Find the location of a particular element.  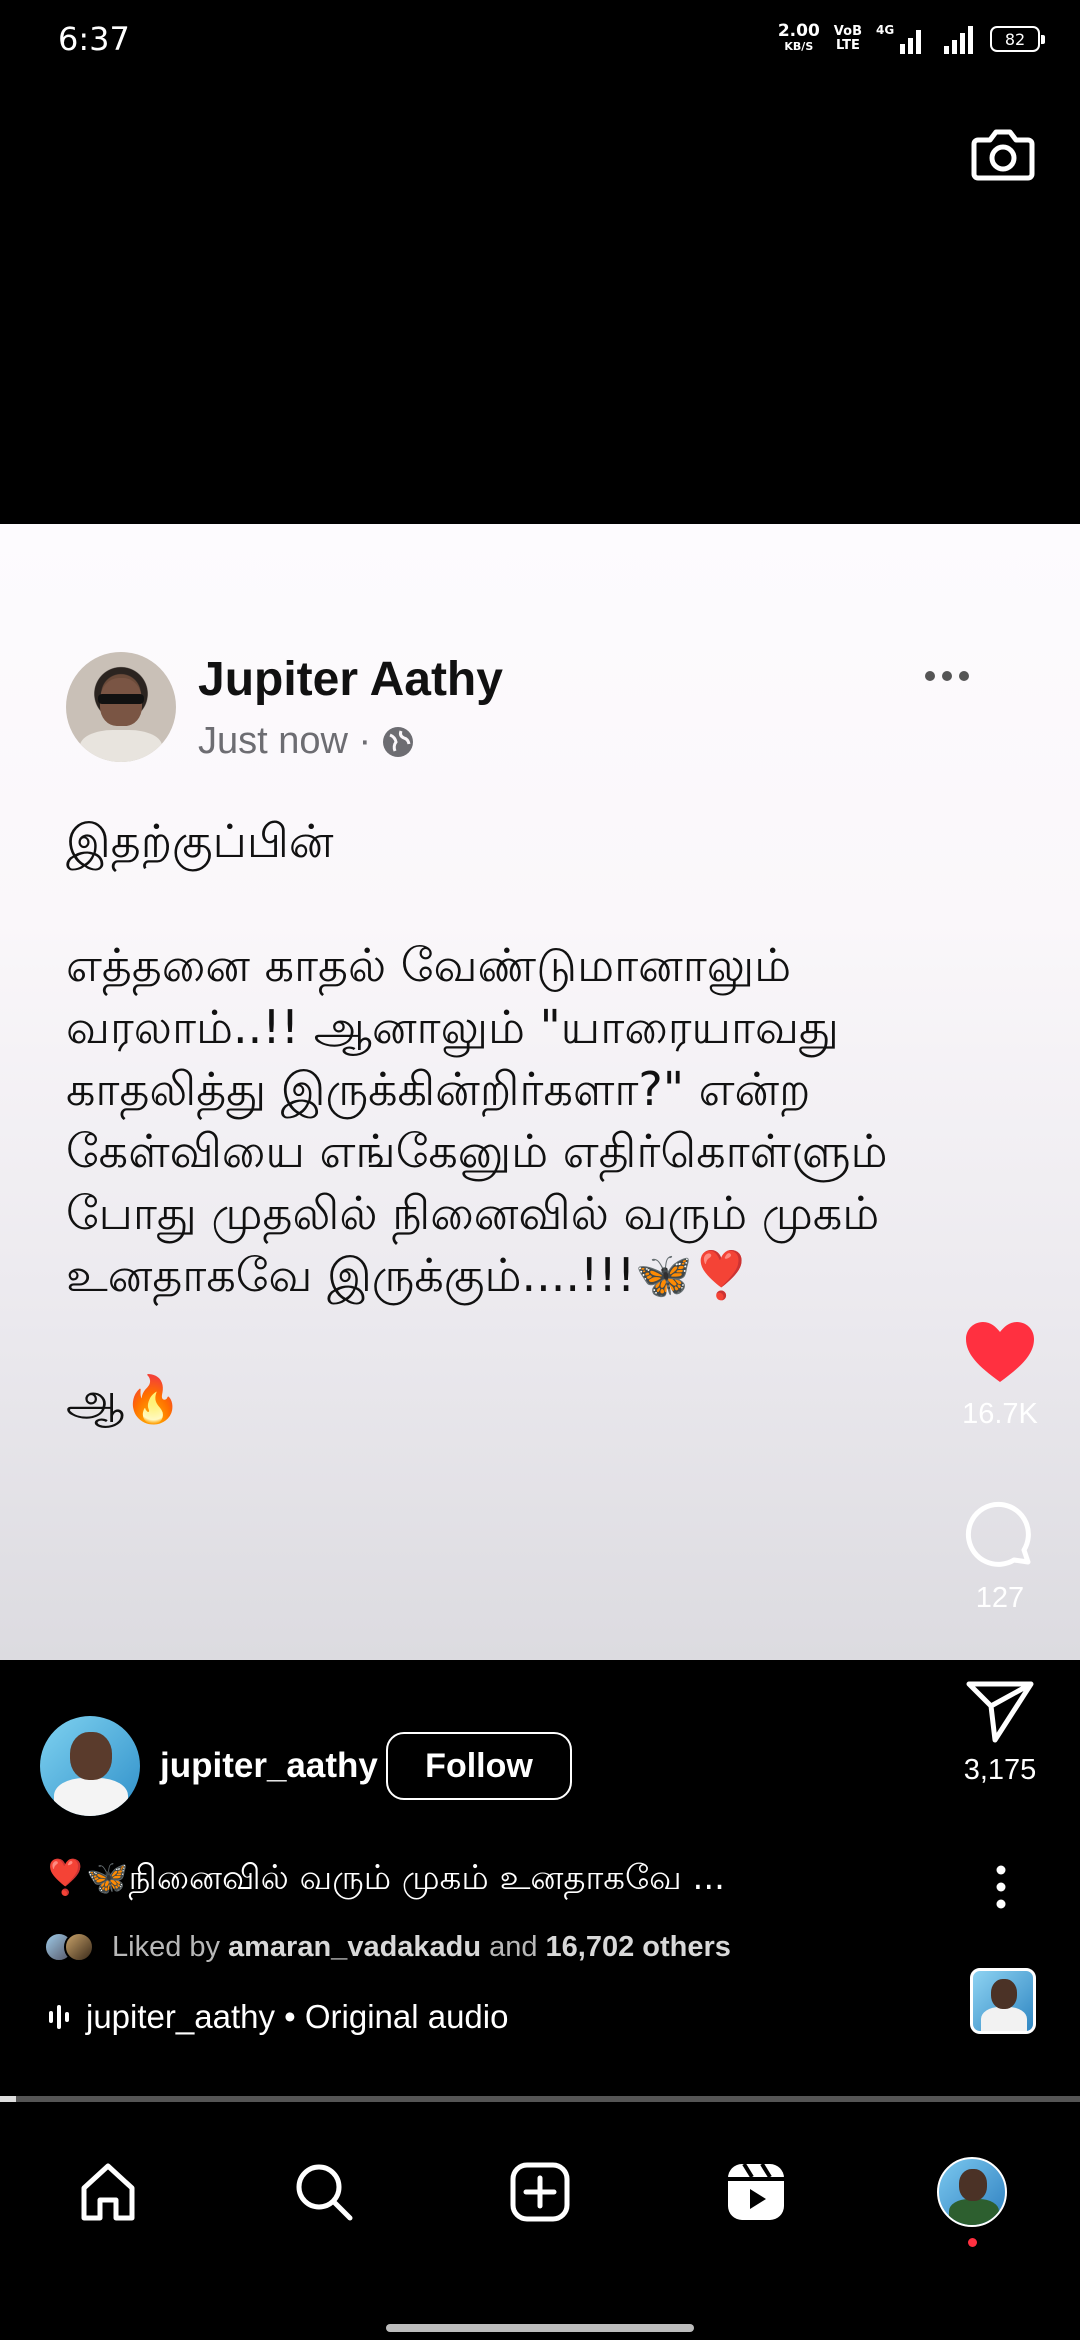

liked-by-avatars is located at coordinates (72, 1947).